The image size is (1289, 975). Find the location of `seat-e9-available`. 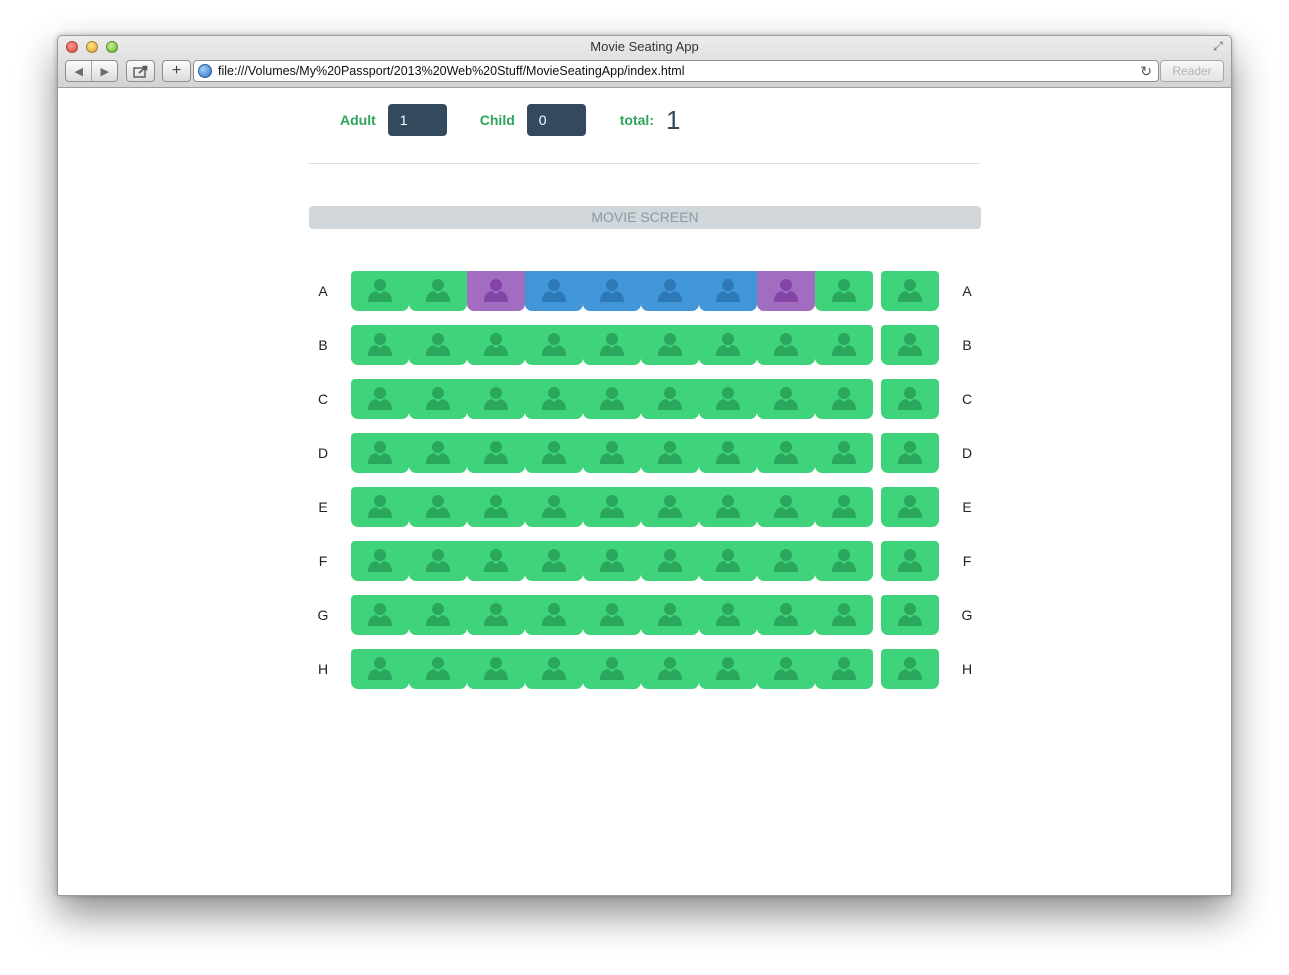

seat-e9-available is located at coordinates (844, 507).